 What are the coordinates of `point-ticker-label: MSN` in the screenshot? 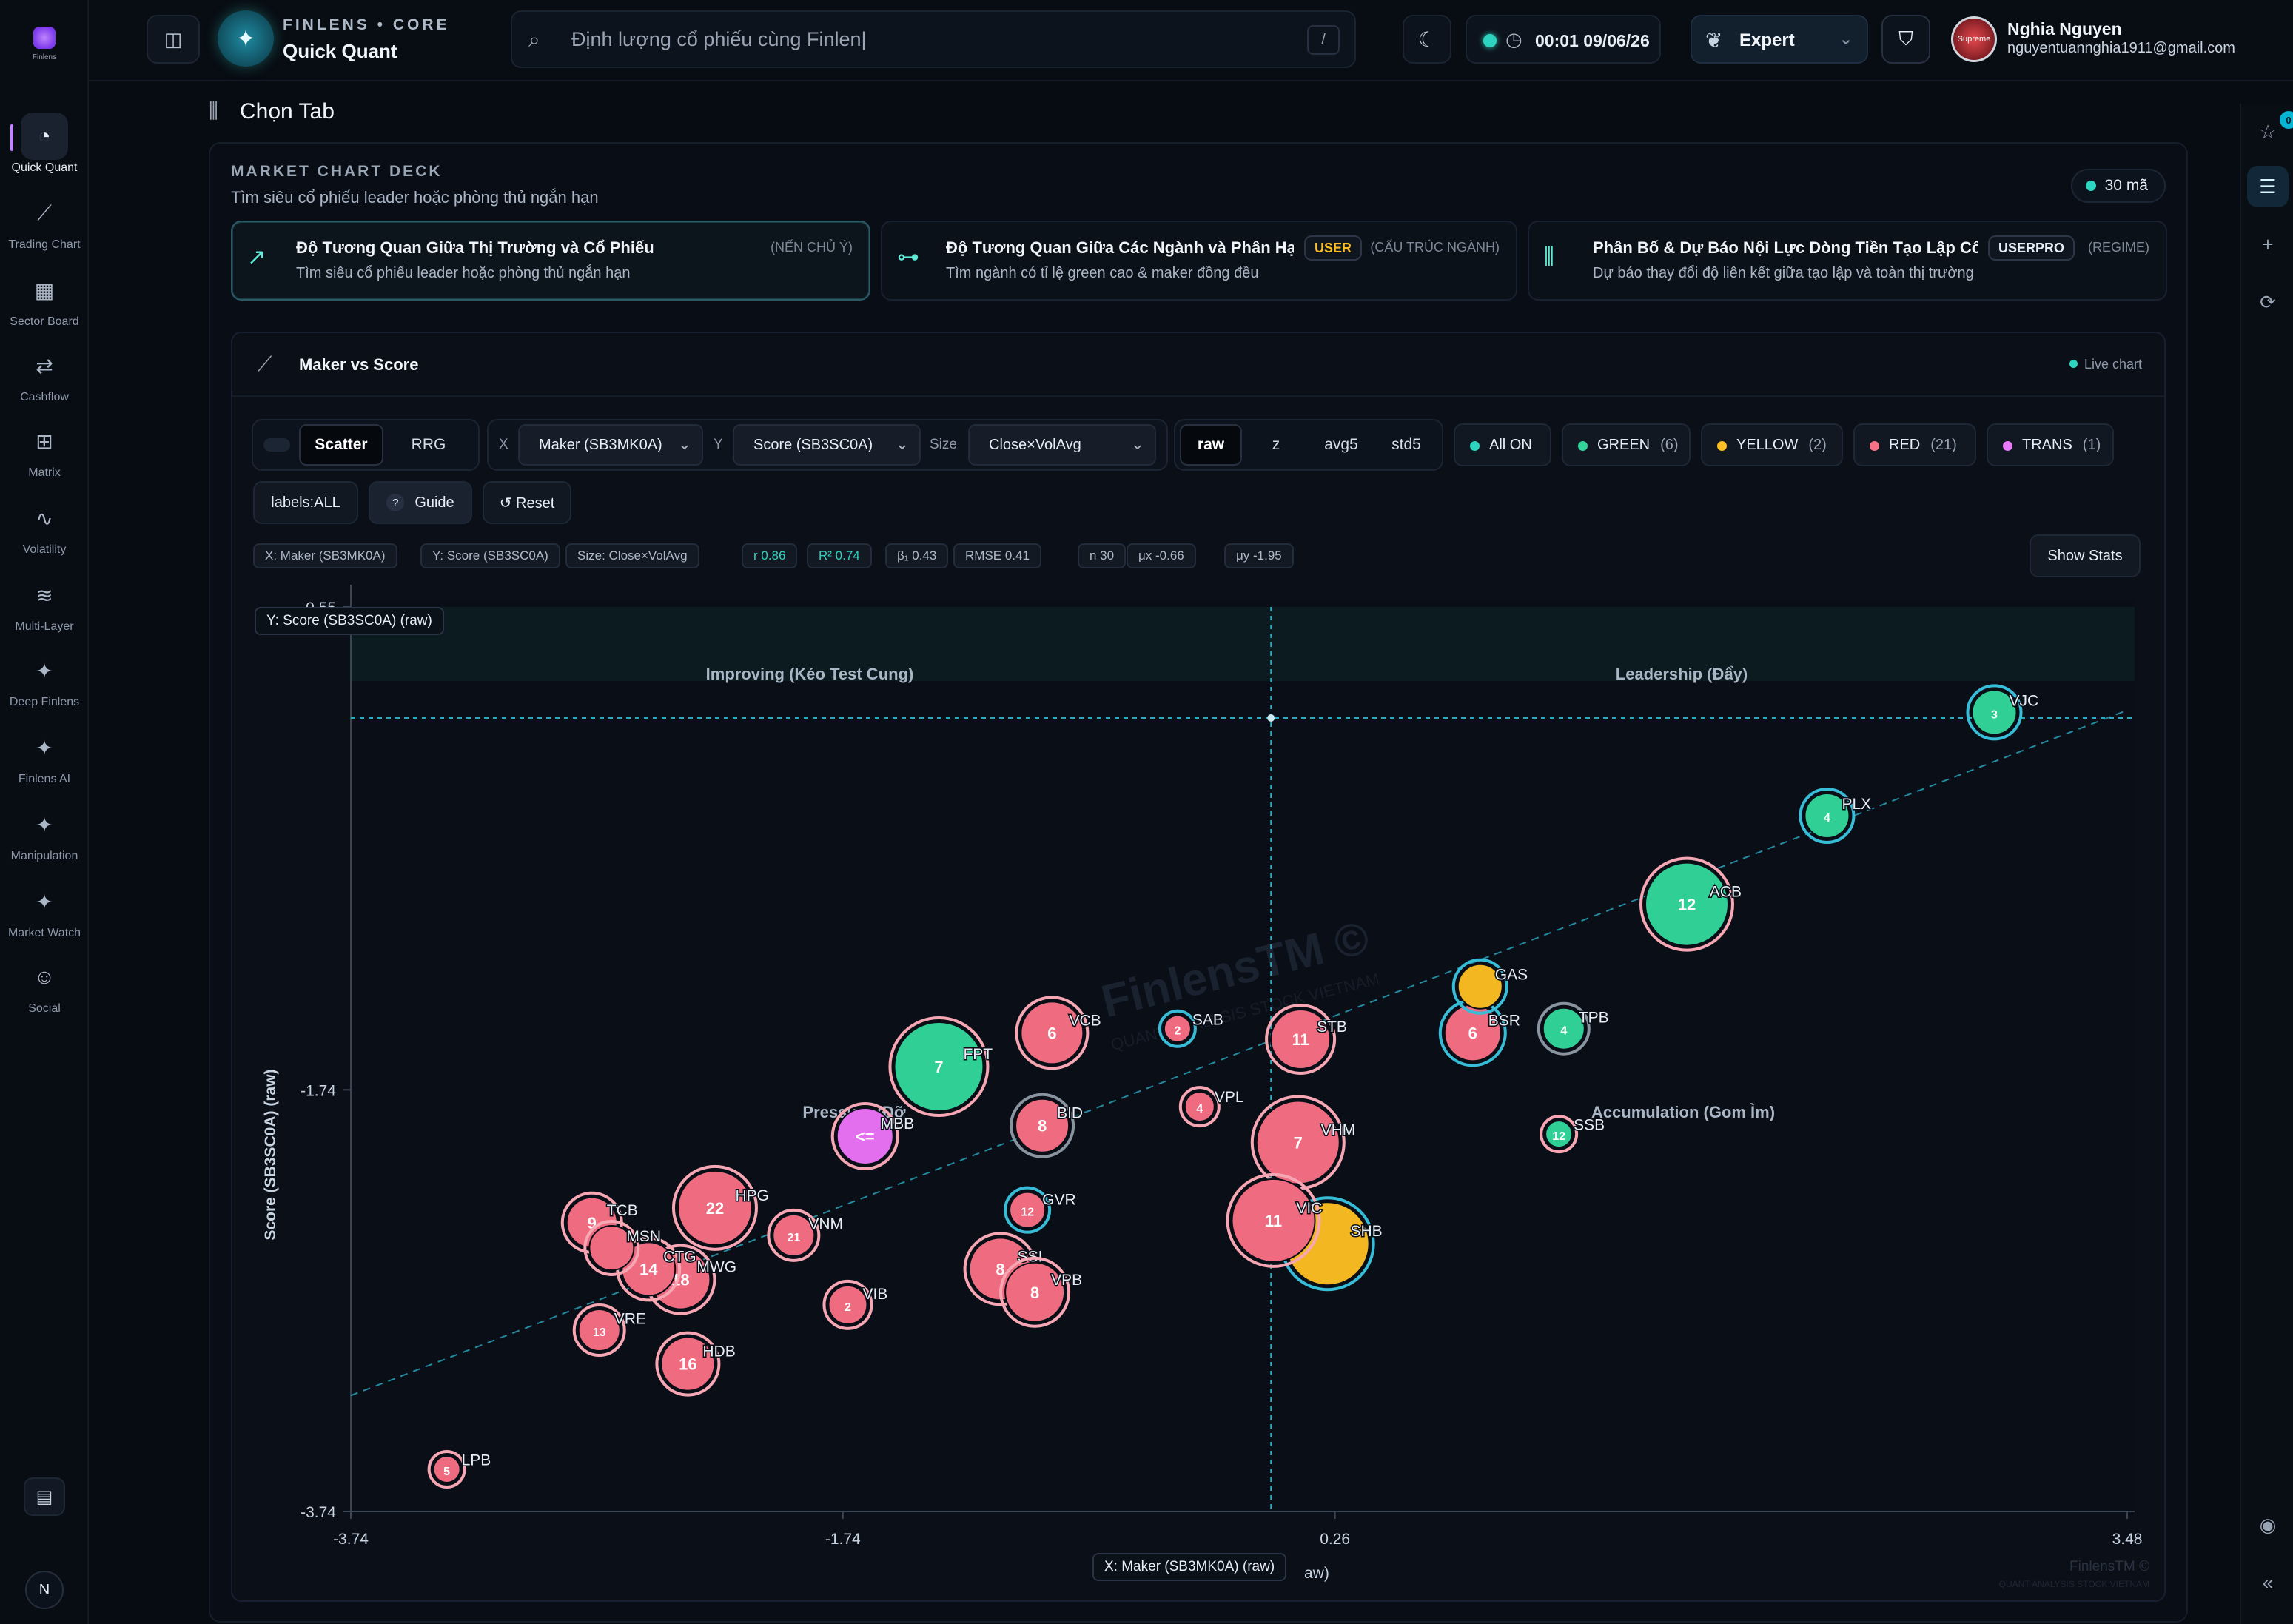 It's located at (643, 1236).